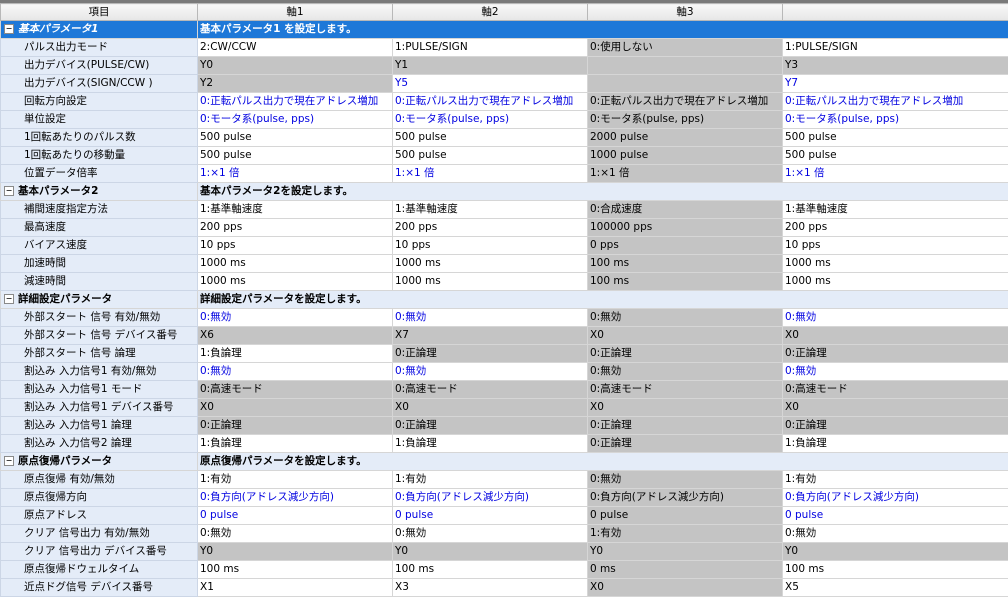  Describe the element at coordinates (895, 570) in the screenshot. I see `axis4-value: 100 ms` at that location.